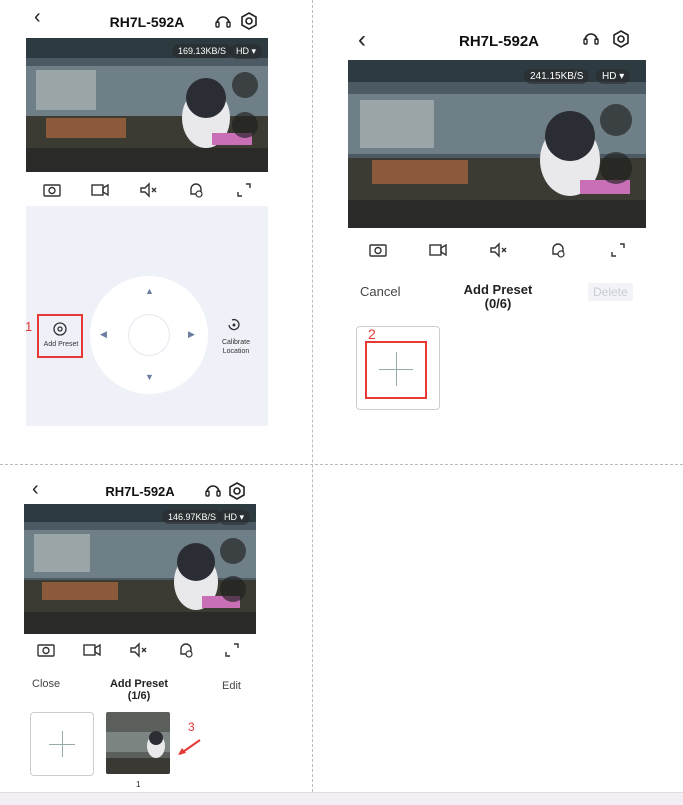  What do you see at coordinates (557, 76) in the screenshot?
I see `bitrate-label: 241.15KB/S` at bounding box center [557, 76].